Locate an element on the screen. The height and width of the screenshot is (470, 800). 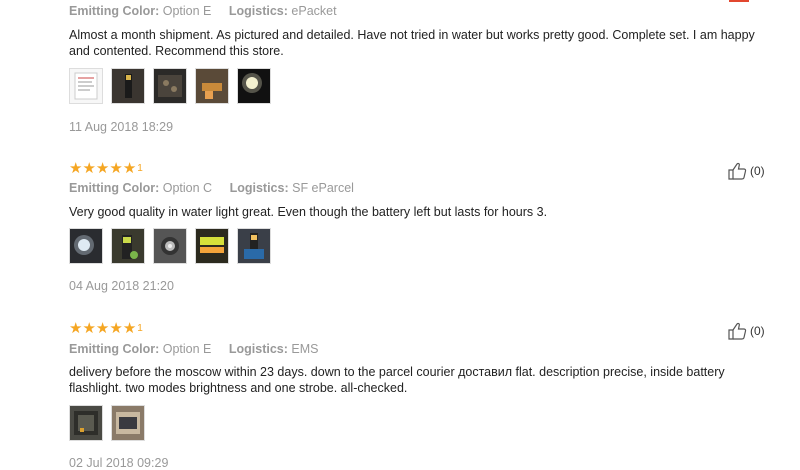
review-meta: Emitting Color: Option E Logistics: EMS is located at coordinates (201, 349).